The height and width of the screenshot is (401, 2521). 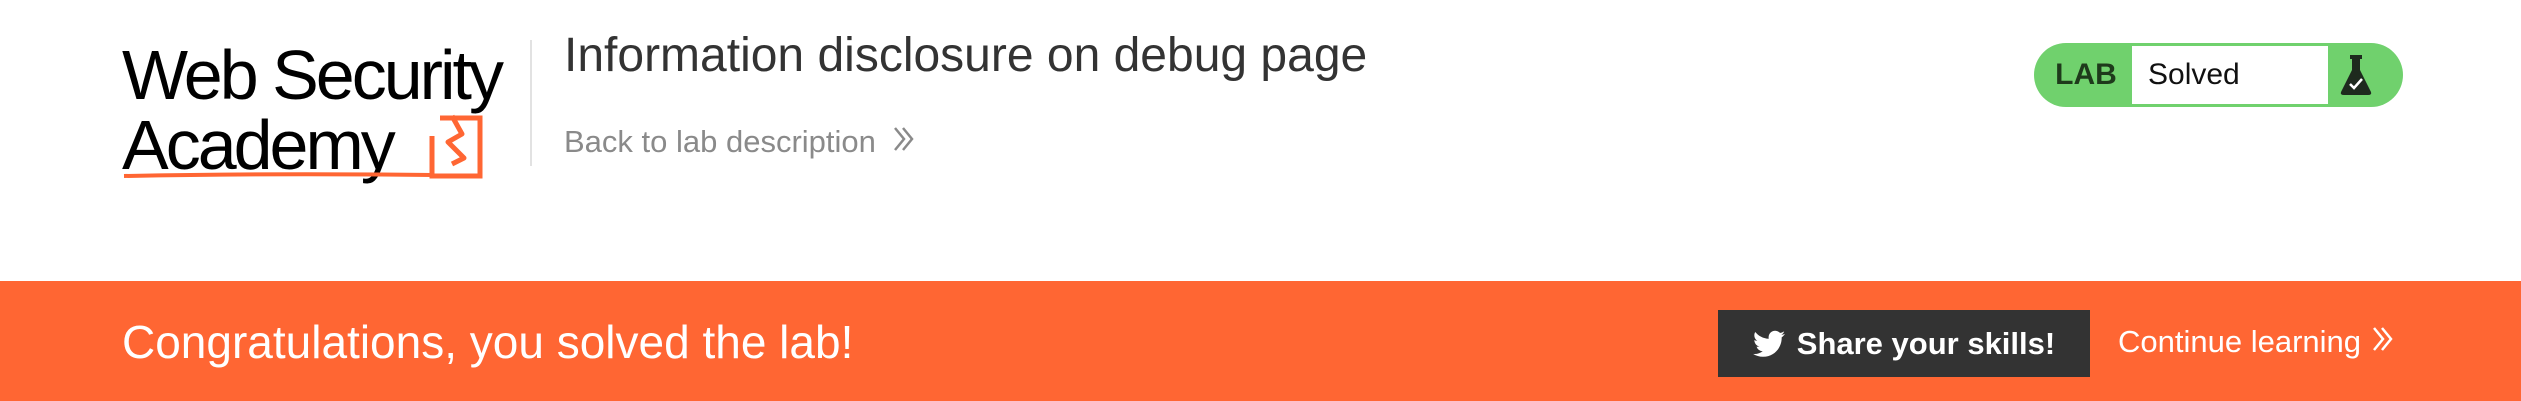 I want to click on share-skills-button: Share your skills!, so click(x=1904, y=343).